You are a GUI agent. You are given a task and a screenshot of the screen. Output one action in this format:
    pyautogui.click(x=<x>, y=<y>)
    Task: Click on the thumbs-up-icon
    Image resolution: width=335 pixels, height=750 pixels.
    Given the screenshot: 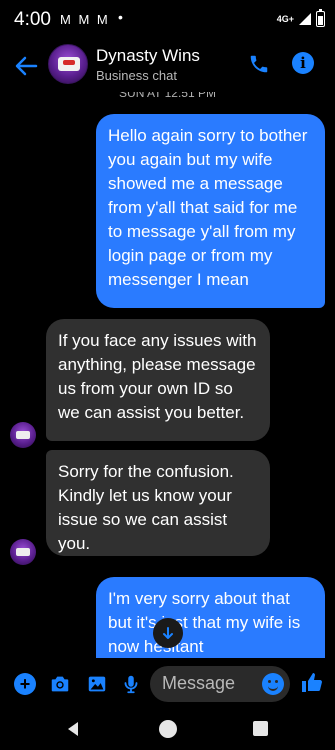 What is the action you would take?
    pyautogui.click(x=312, y=683)
    